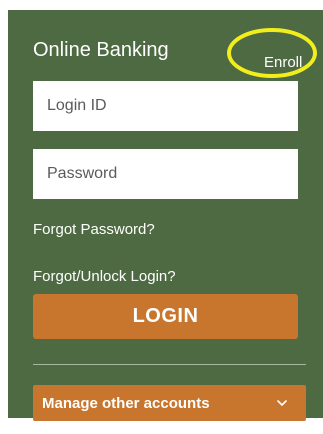 The height and width of the screenshot is (434, 323). What do you see at coordinates (282, 403) in the screenshot?
I see `chevron-down-icon` at bounding box center [282, 403].